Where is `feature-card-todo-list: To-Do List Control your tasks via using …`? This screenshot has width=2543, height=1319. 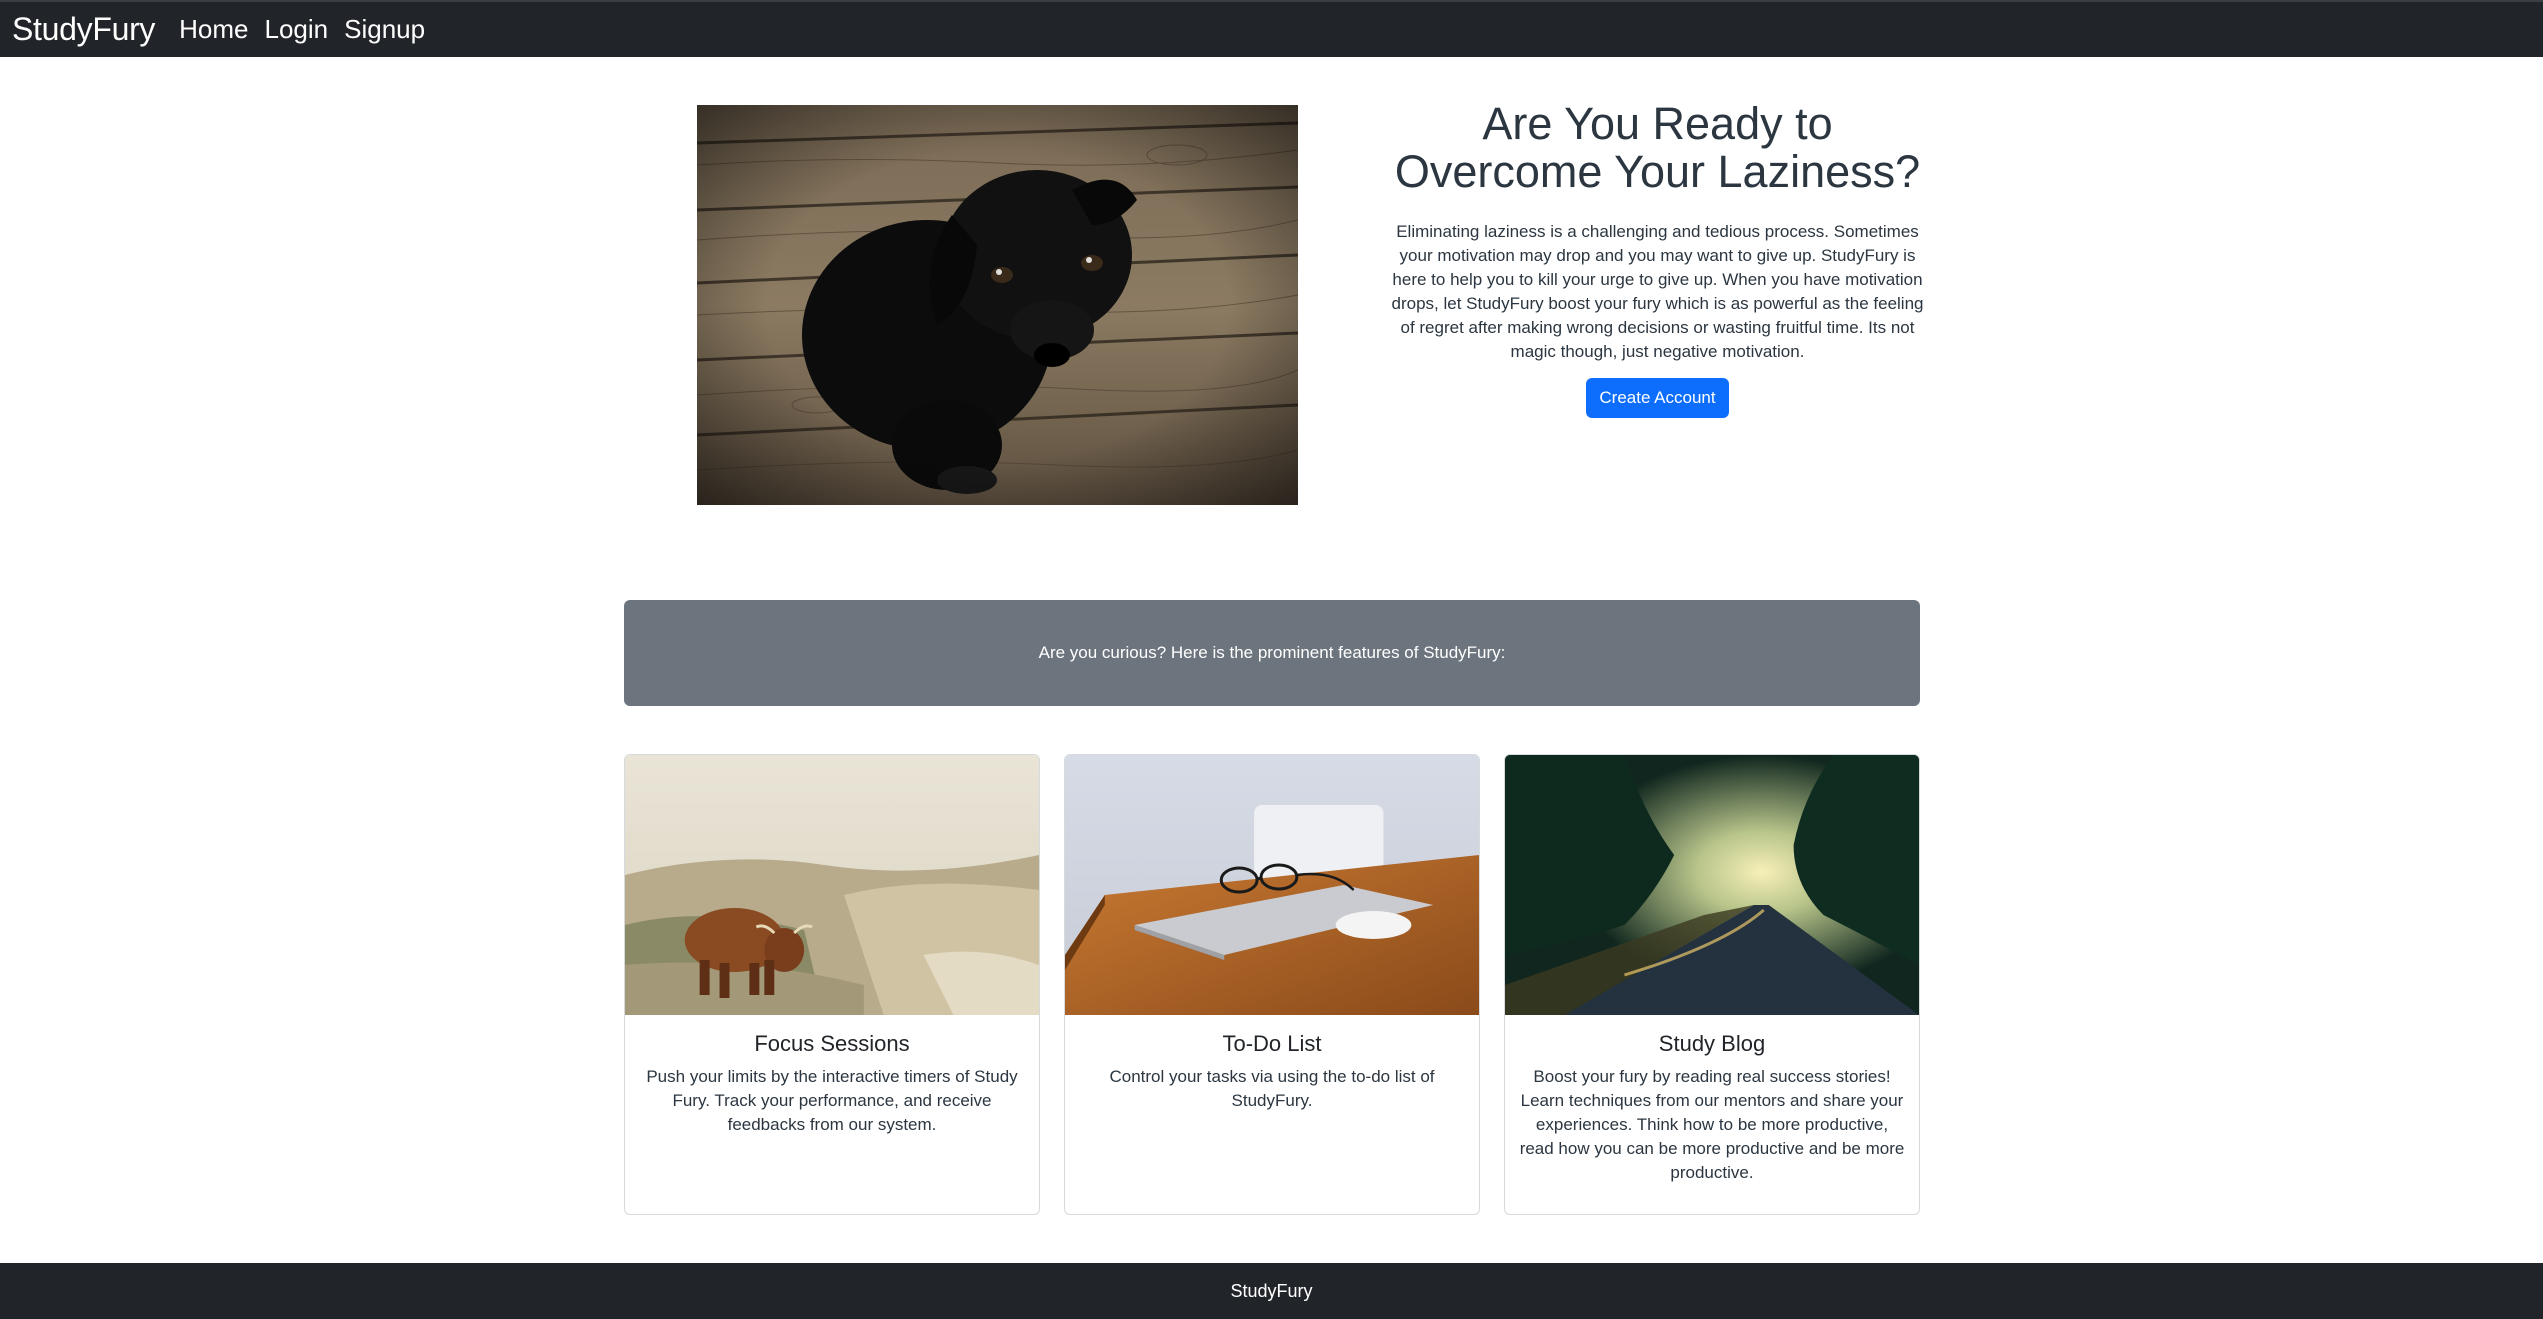
feature-card-todo-list: To-Do List Control your tasks via using … is located at coordinates (1272, 984).